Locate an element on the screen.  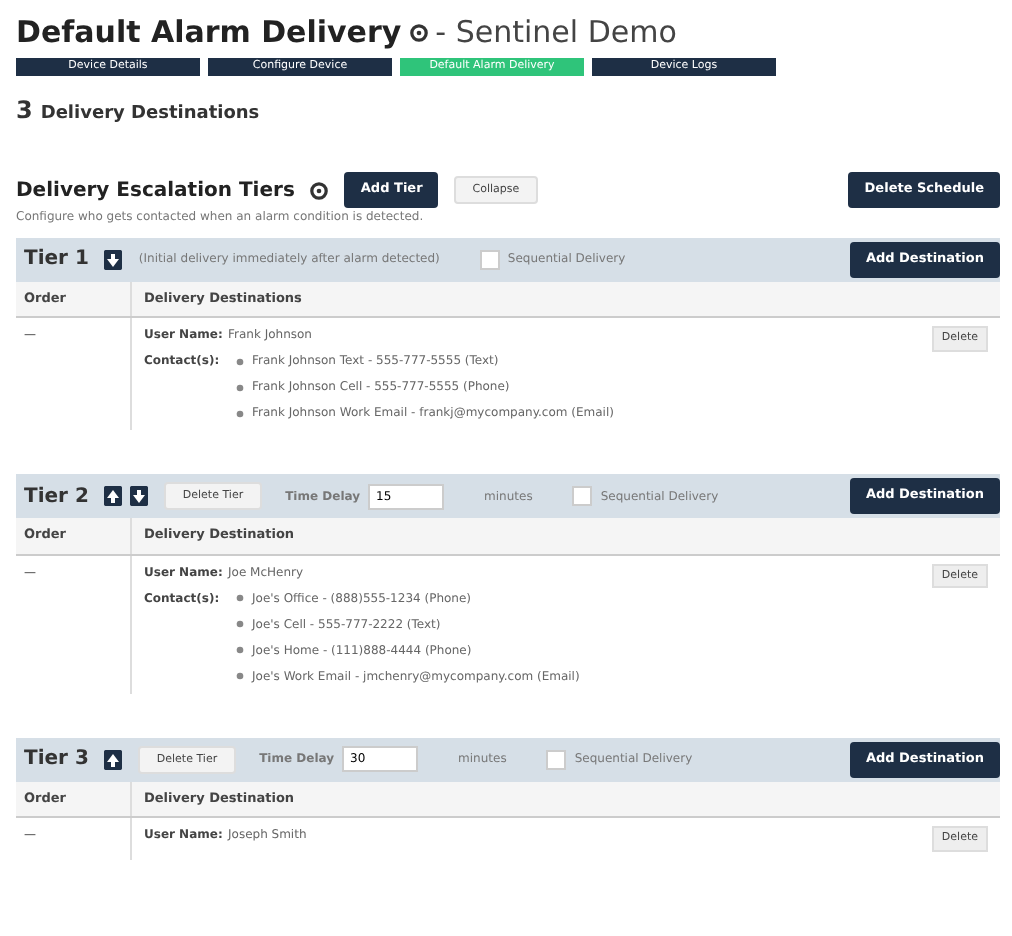
section-title: Delivery Escalation Tiers is located at coordinates (155, 191).